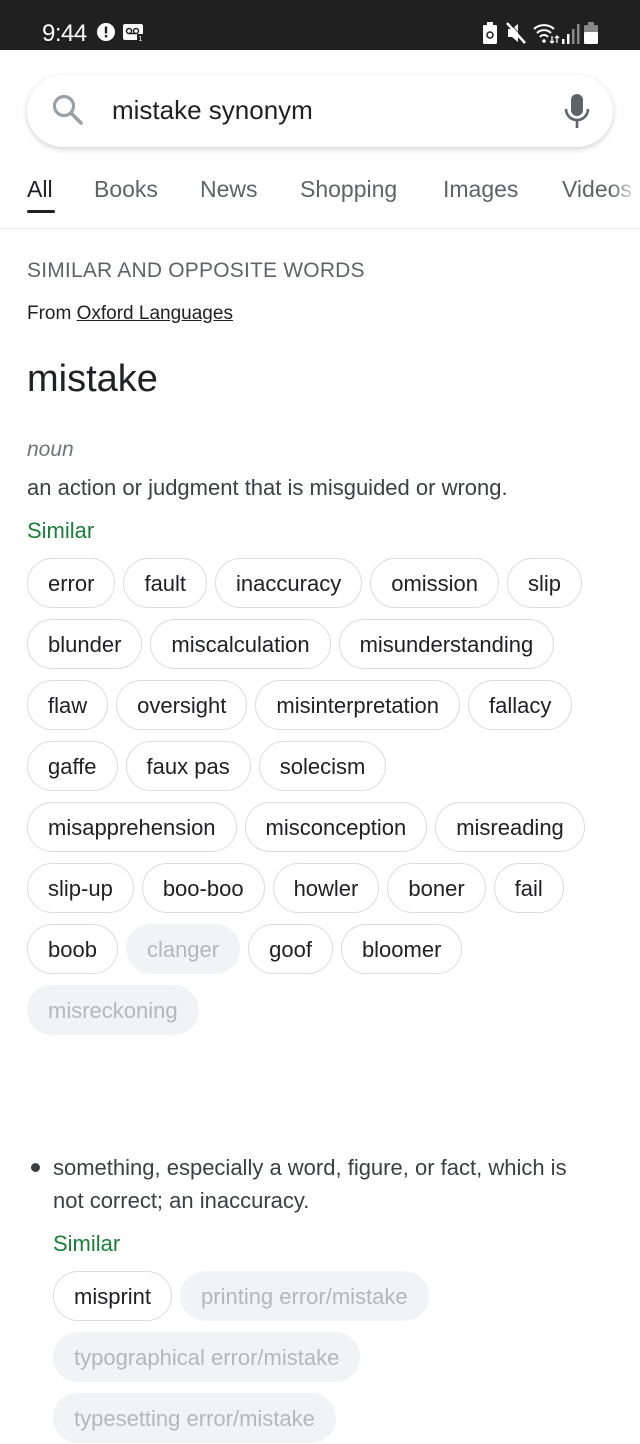 The width and height of the screenshot is (640, 1444). I want to click on synonym-chip-boob: boob, so click(72, 949).